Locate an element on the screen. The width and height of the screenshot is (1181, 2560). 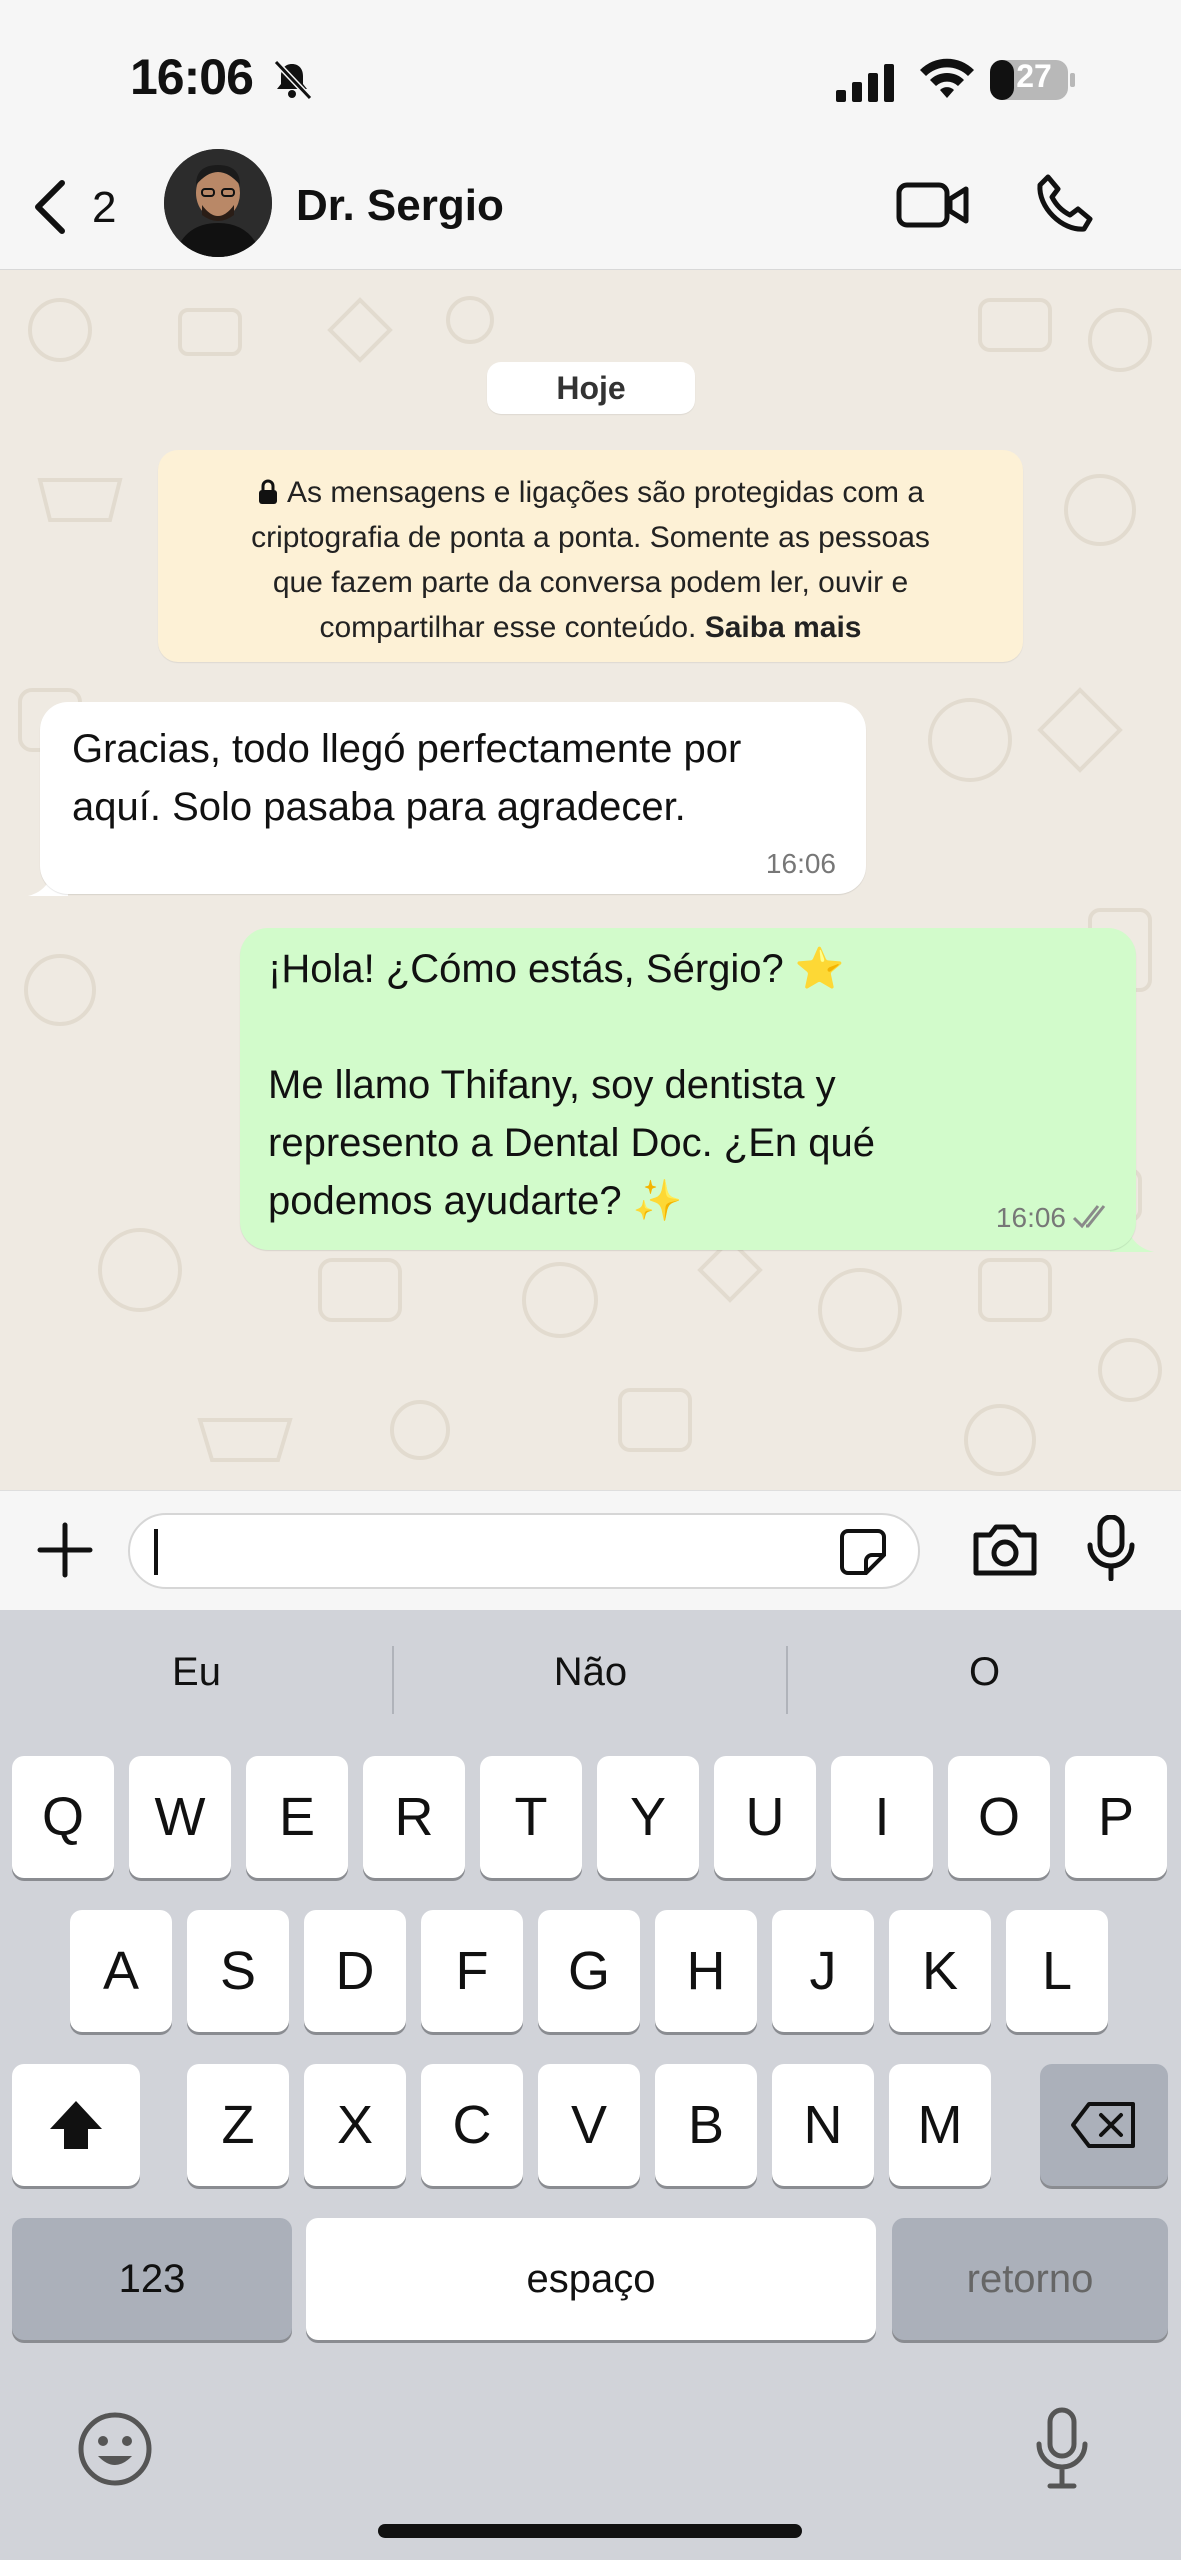
suggestion-bar: Eu Não O is located at coordinates (590, 1680).